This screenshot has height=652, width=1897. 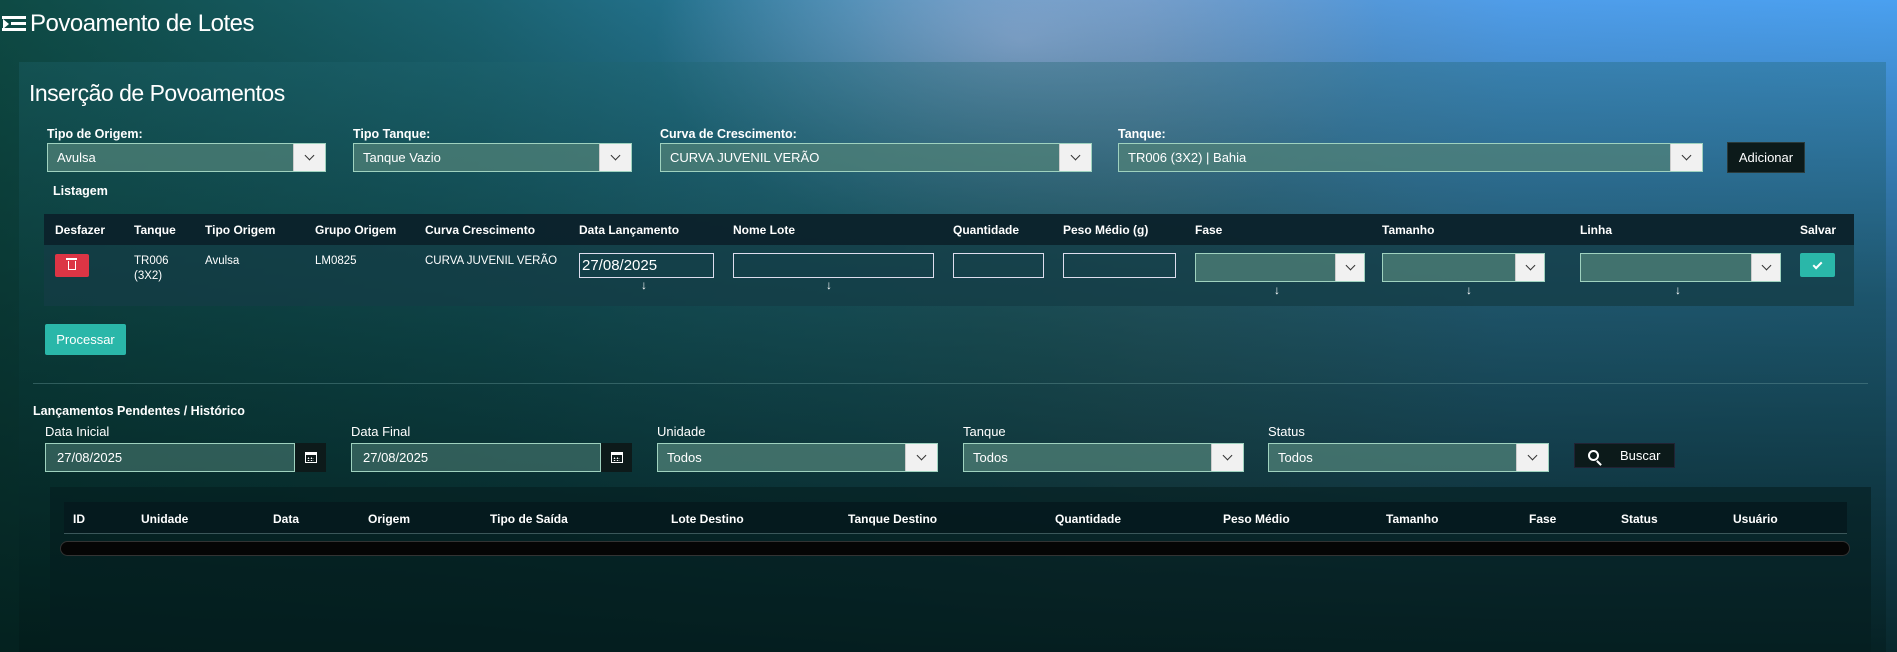 I want to click on curva-label: Curva de Crescimento:, so click(x=728, y=134).